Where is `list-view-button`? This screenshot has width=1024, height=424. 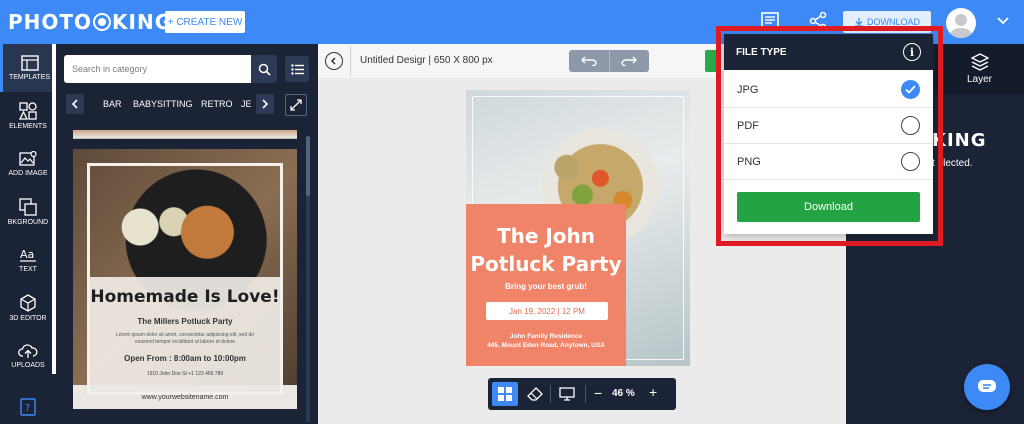 list-view-button is located at coordinates (297, 69).